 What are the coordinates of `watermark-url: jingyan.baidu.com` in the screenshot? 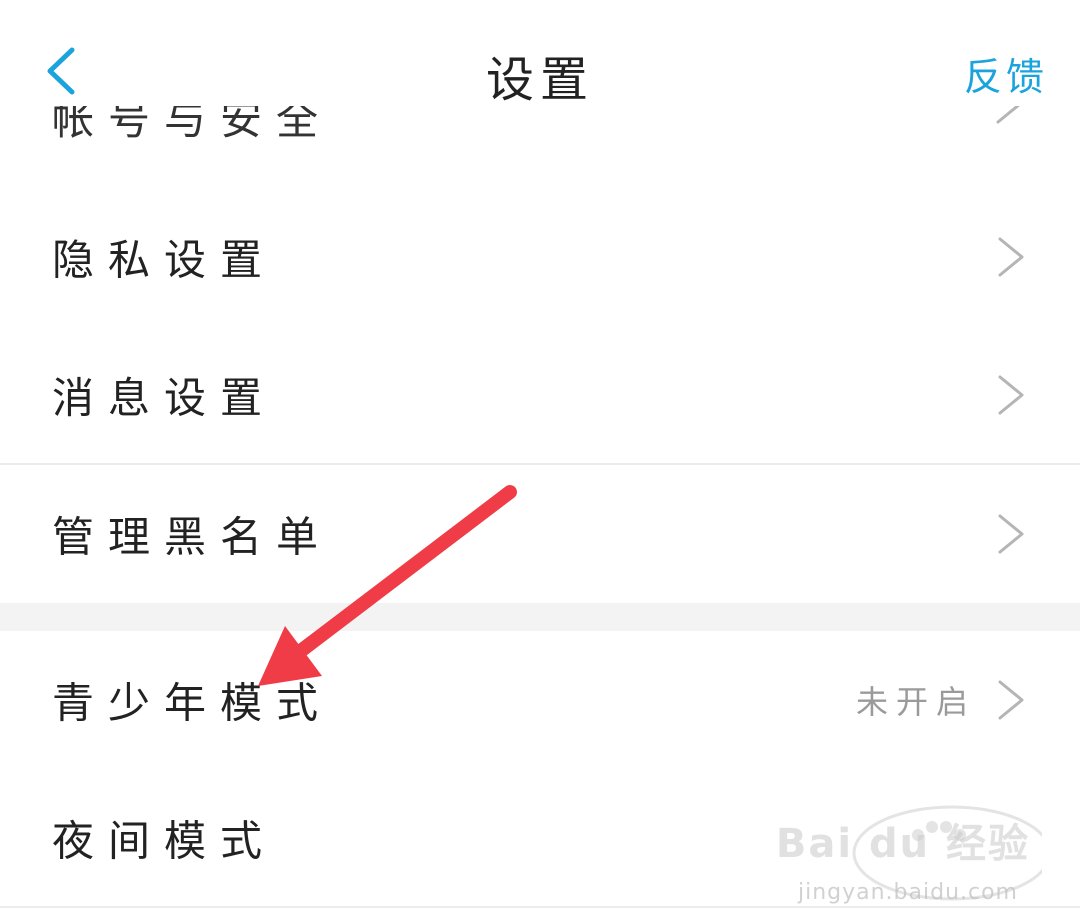 It's located at (907, 892).